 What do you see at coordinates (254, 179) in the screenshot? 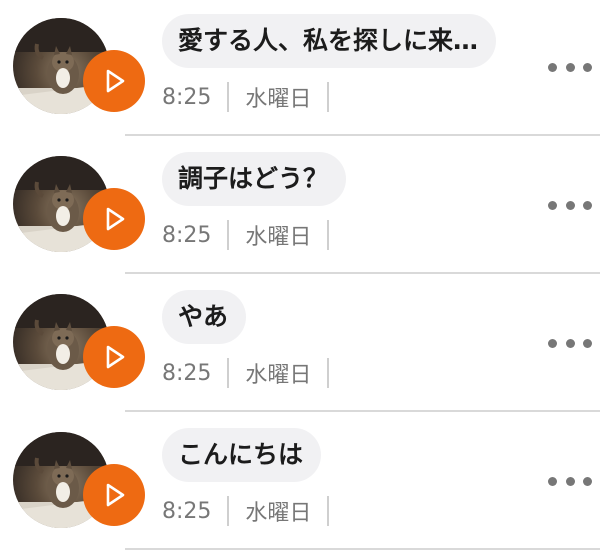
I see `message-bubble: 調子はどう？` at bounding box center [254, 179].